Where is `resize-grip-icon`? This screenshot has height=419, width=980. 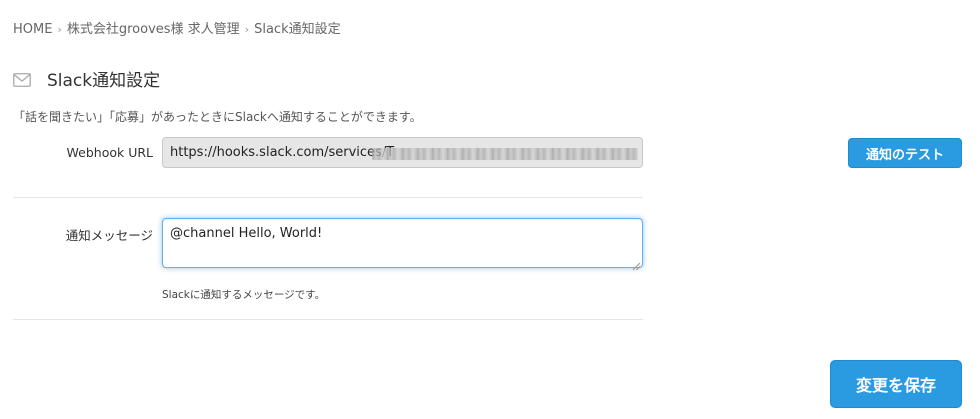
resize-grip-icon is located at coordinates (636, 263).